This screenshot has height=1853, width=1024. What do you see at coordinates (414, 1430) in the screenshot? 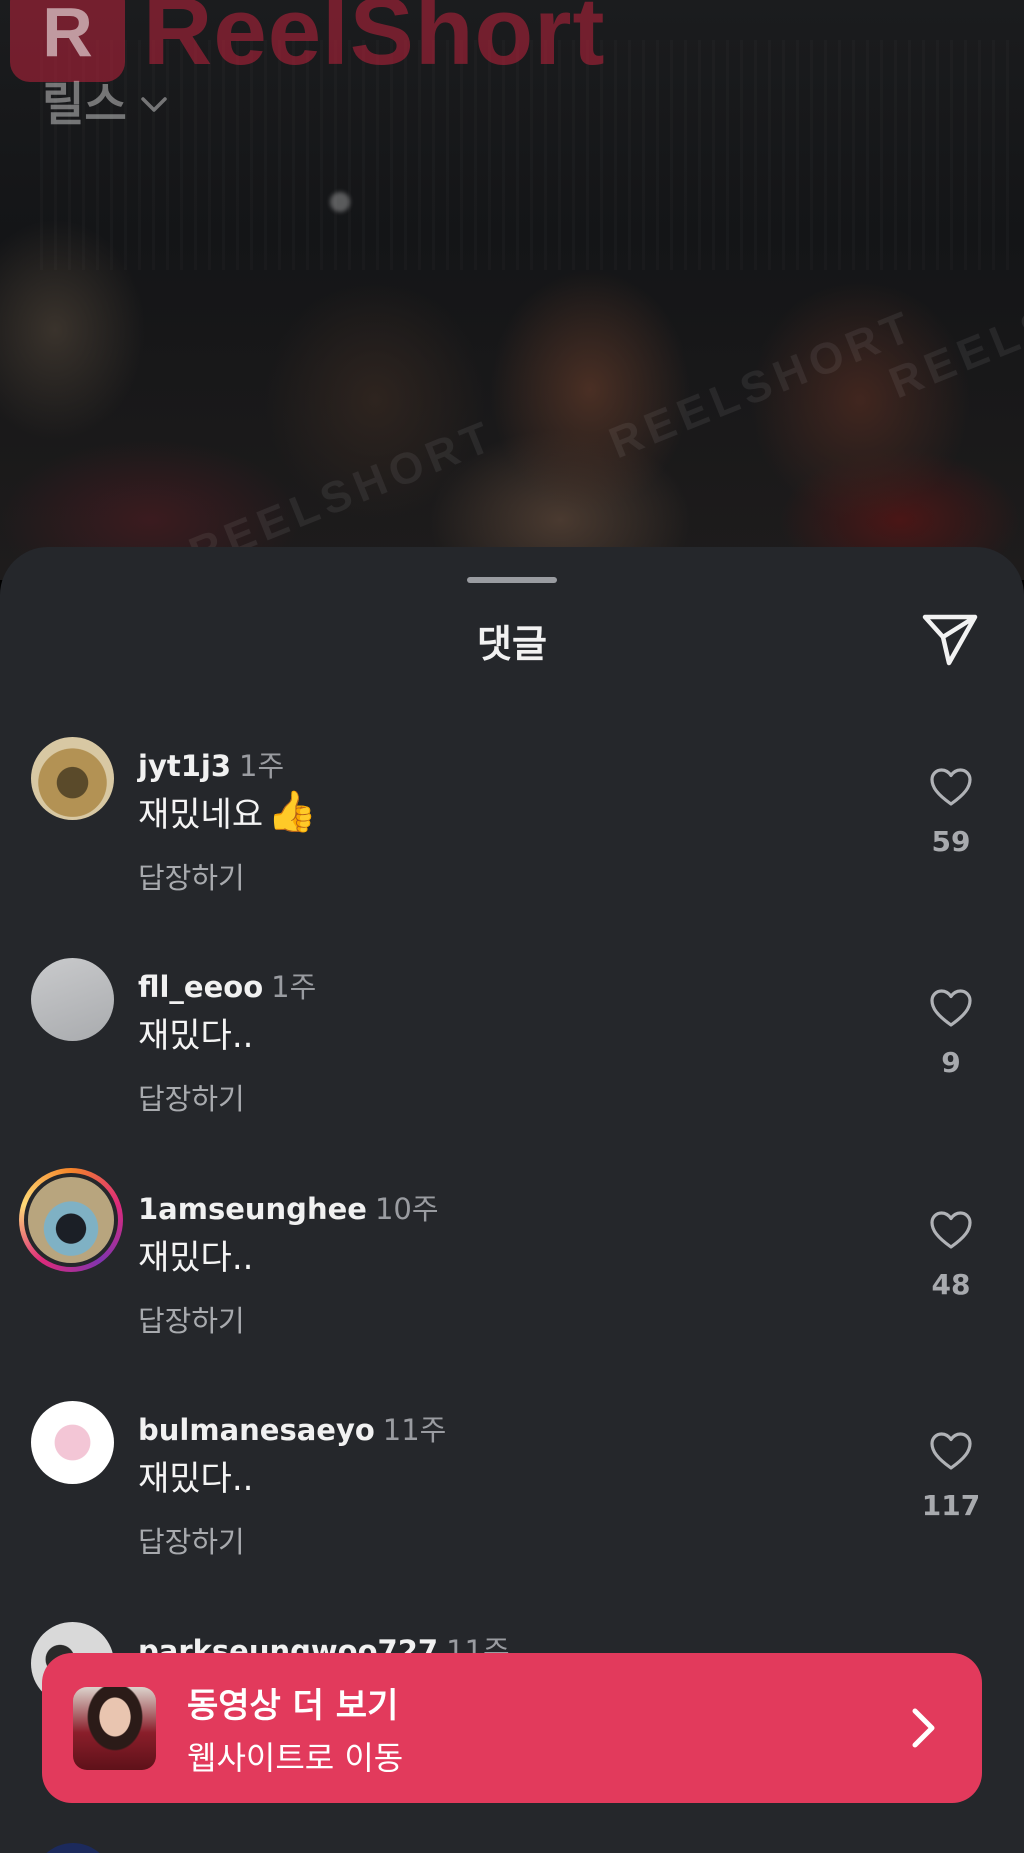
I see `comment-time: 11주` at bounding box center [414, 1430].